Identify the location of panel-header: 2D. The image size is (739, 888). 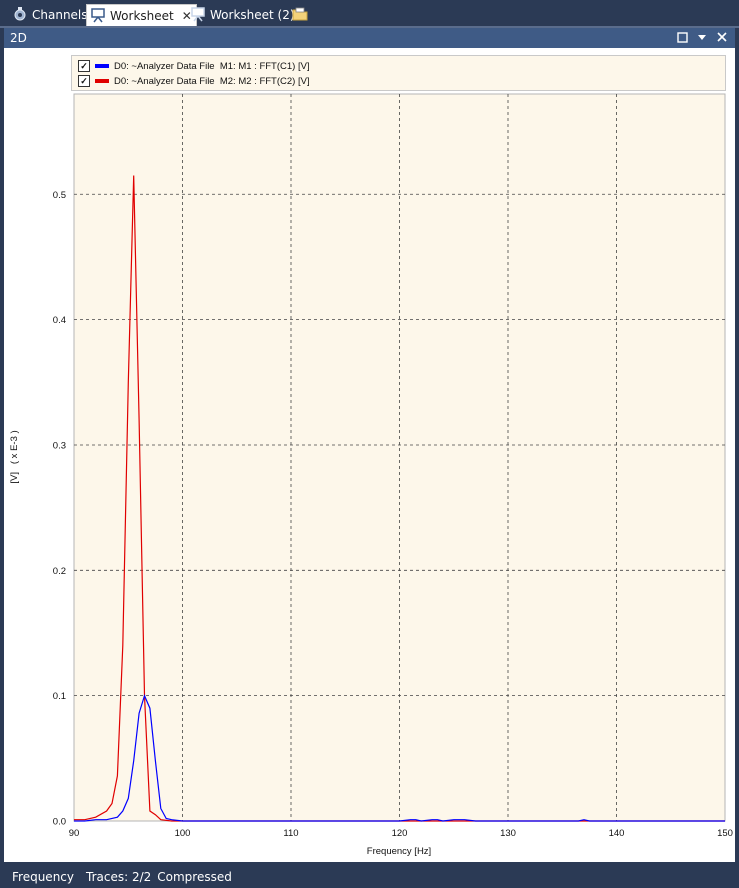
(369, 38).